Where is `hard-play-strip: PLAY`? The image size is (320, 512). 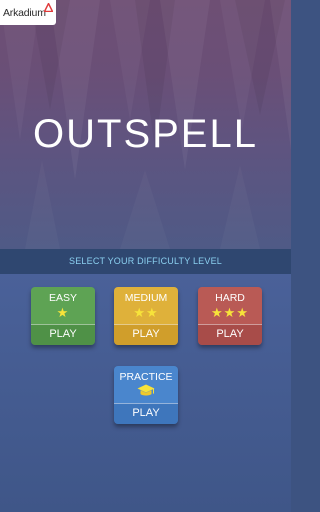 hard-play-strip: PLAY is located at coordinates (230, 334).